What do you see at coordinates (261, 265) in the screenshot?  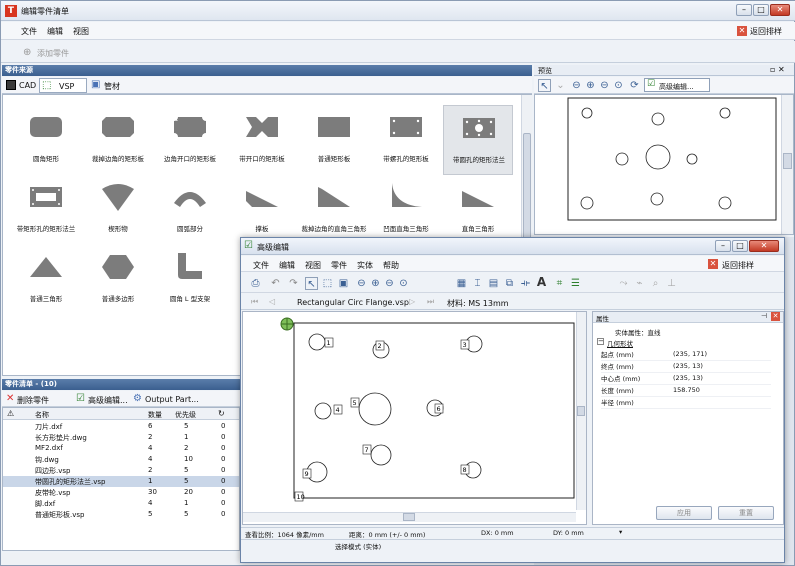 I see `adv-menu-item: 文件` at bounding box center [261, 265].